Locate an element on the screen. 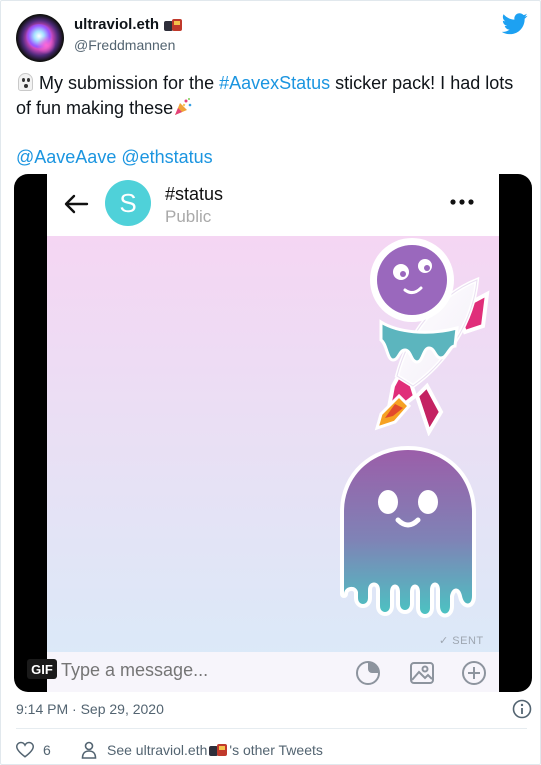  chat-title: #status is located at coordinates (194, 194).